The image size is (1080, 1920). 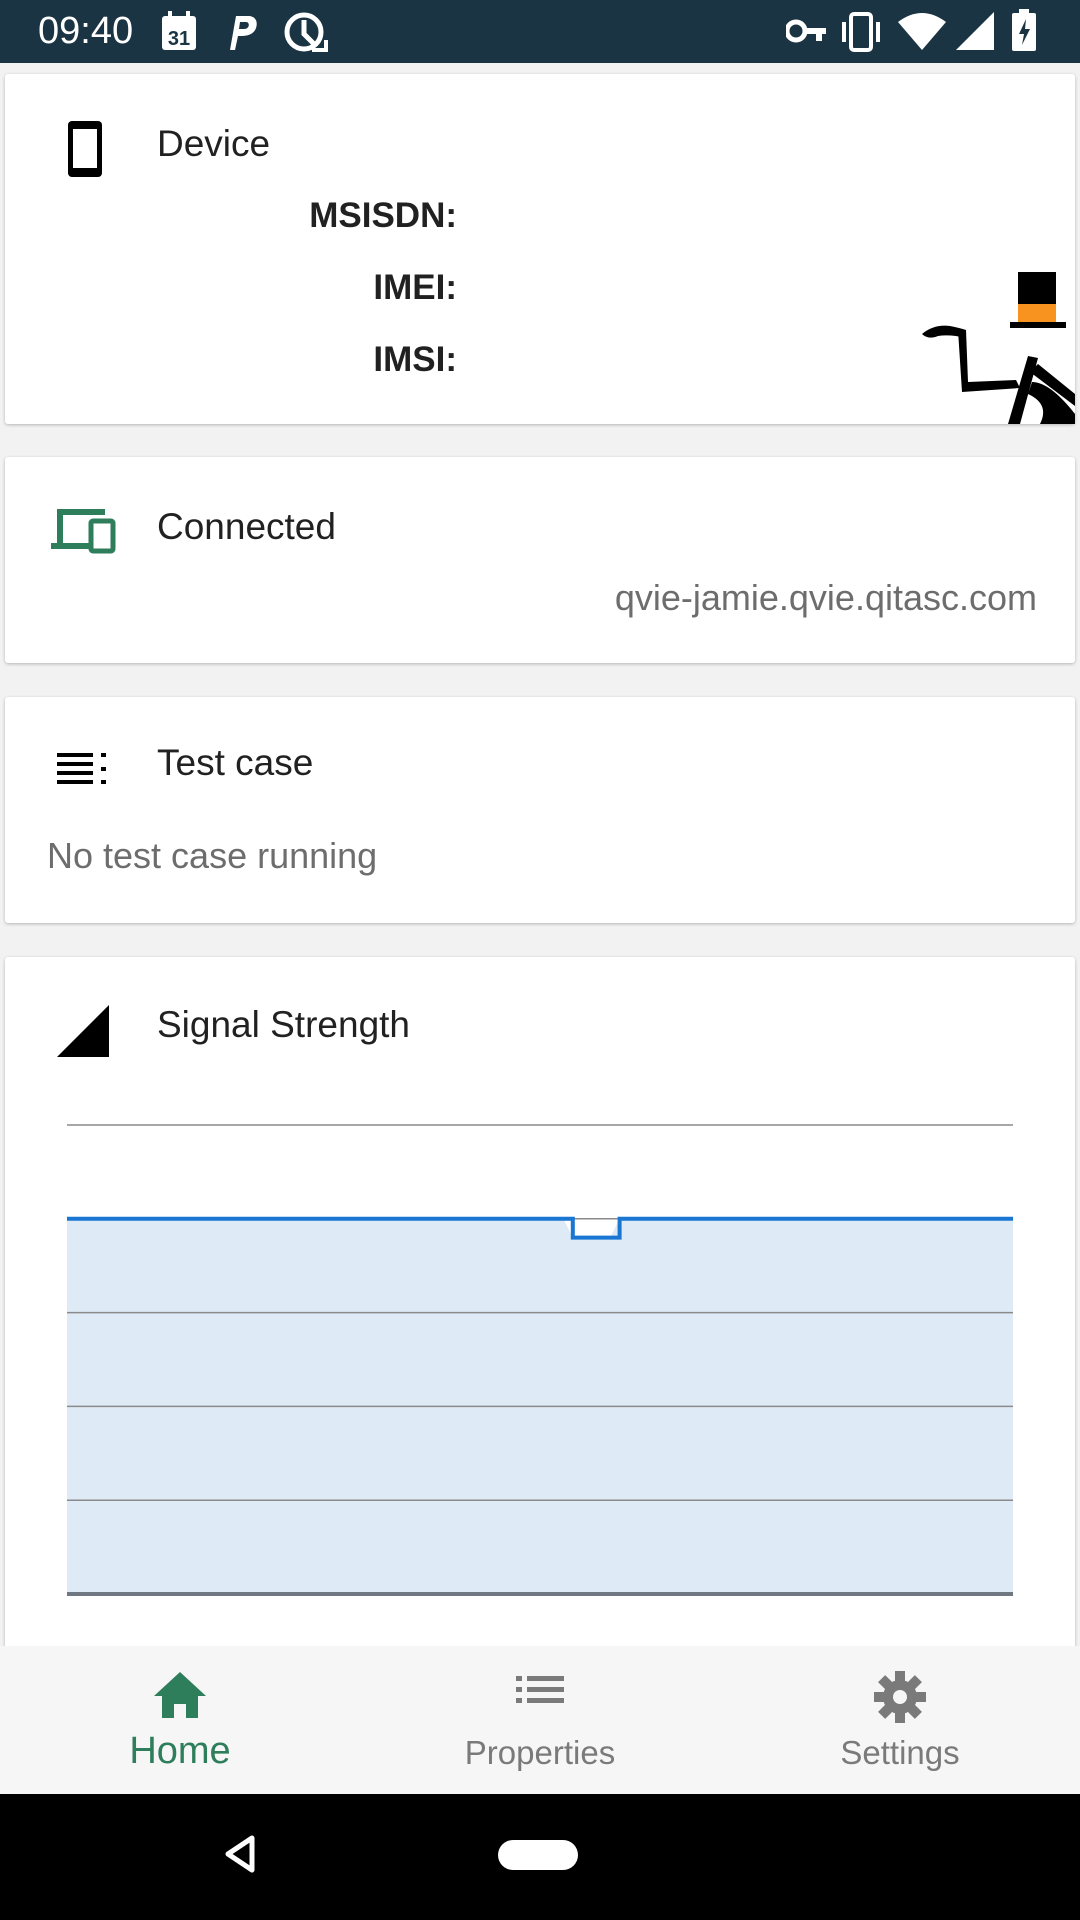 I want to click on sync-icon, so click(x=306, y=32).